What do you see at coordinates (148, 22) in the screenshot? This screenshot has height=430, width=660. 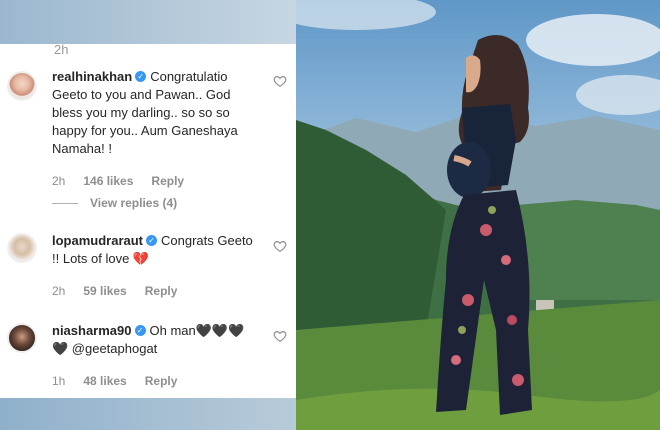 I see `blurred-background-top` at bounding box center [148, 22].